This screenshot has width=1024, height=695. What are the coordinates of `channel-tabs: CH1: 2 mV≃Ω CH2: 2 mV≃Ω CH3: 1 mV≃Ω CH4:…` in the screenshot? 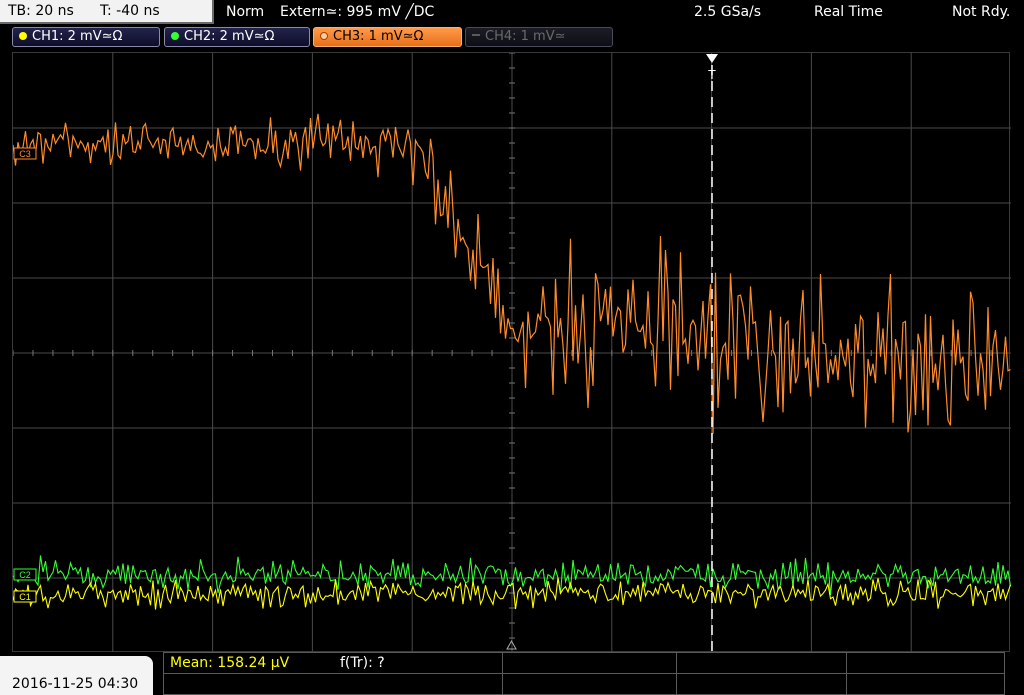 It's located at (512, 37).